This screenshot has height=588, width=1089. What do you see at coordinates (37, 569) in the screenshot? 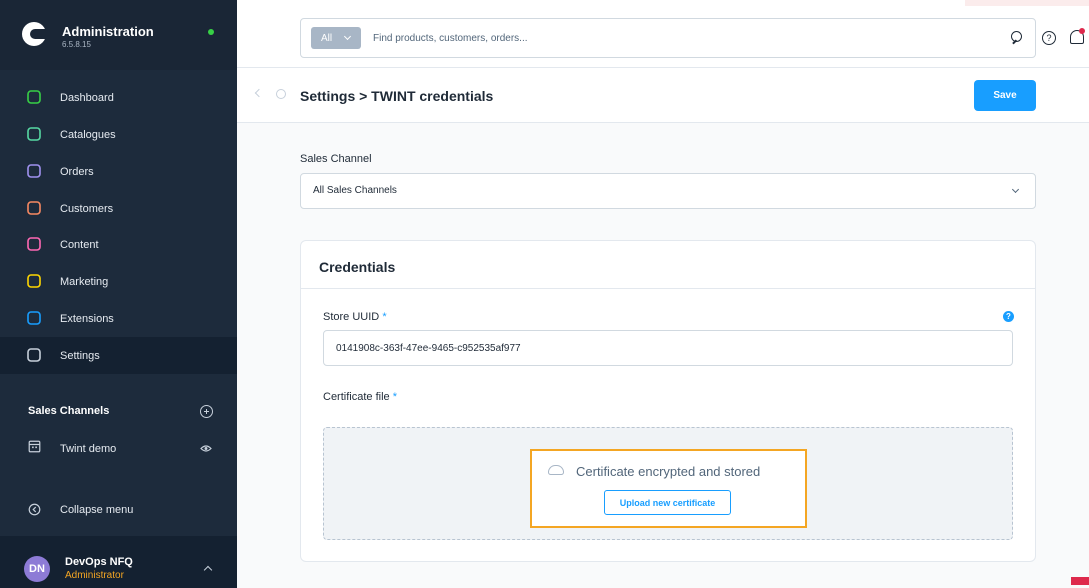
I see `avatar: DN` at bounding box center [37, 569].